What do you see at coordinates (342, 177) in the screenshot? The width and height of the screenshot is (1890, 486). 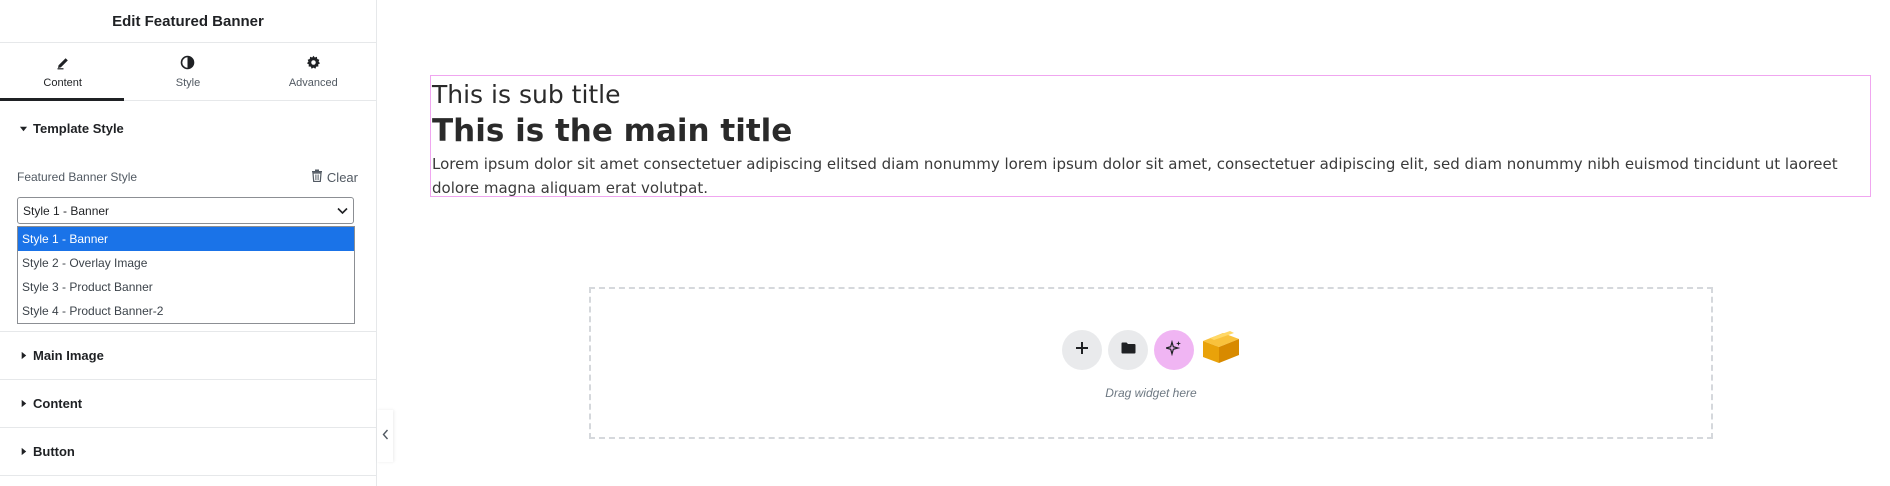 I see `clear-button-label: Clear` at bounding box center [342, 177].